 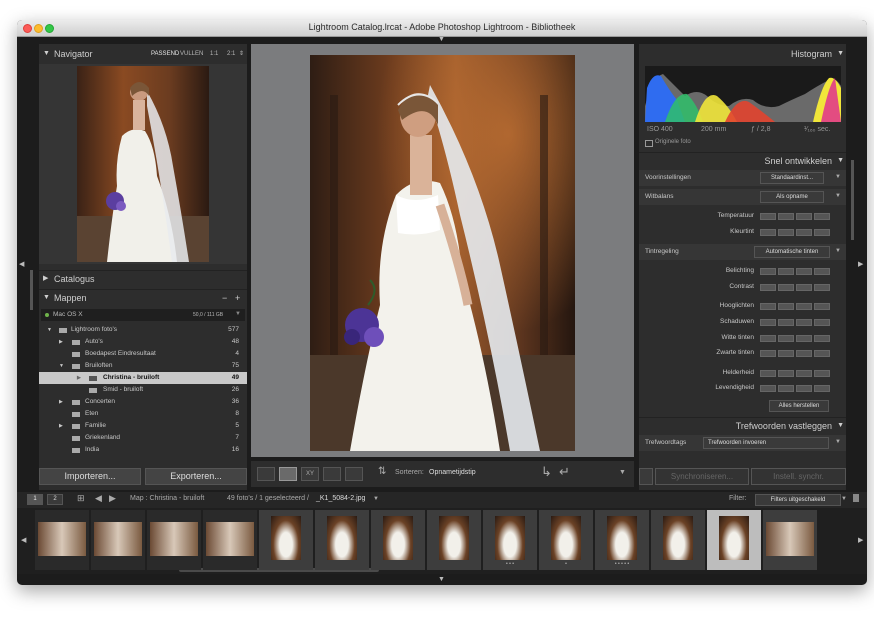 What do you see at coordinates (142, 426) in the screenshot?
I see `folder-item-familie: ▶ Familie 5` at bounding box center [142, 426].